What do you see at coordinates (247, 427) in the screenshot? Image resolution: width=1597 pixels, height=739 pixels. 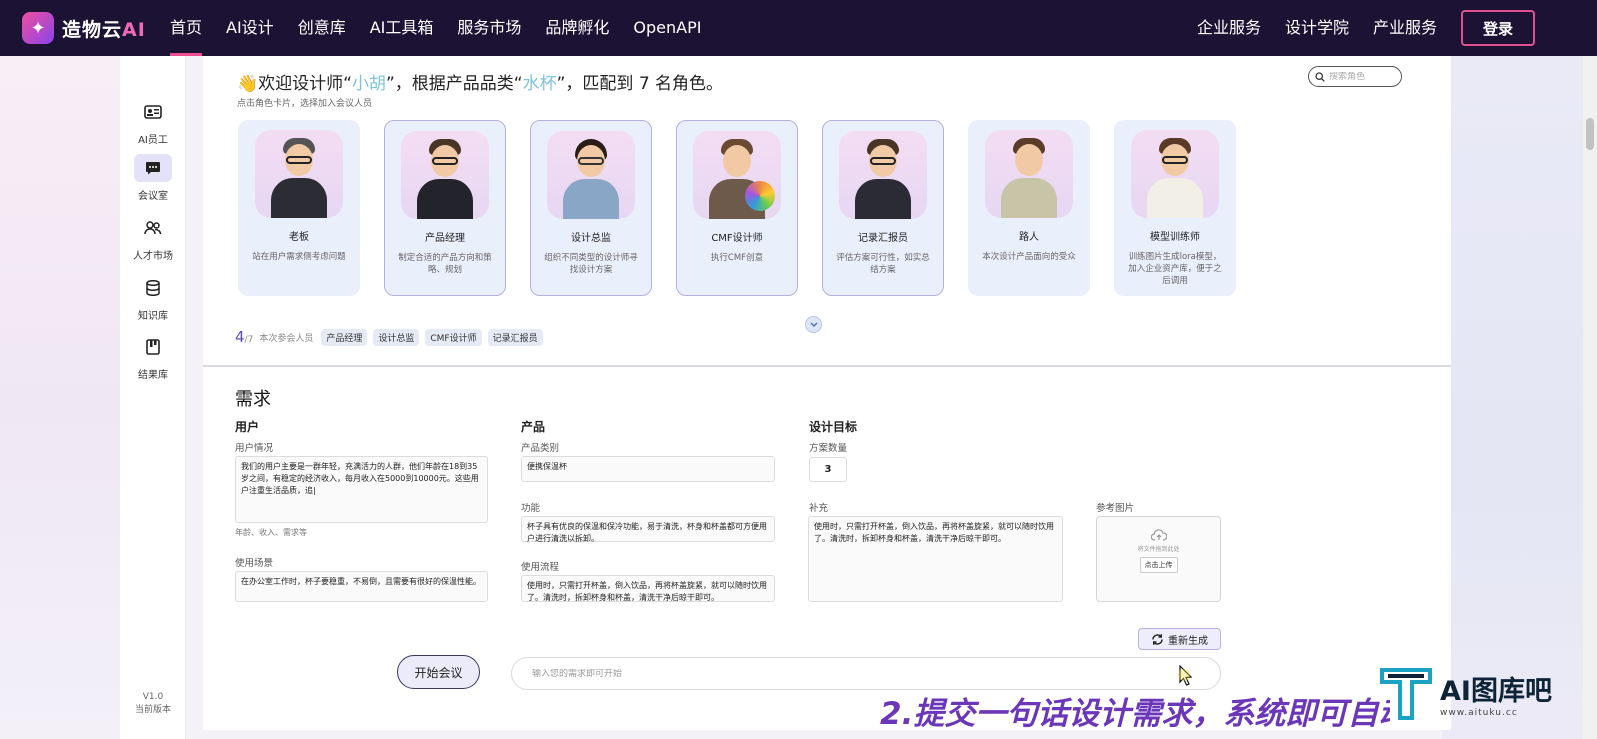 I see `user-section-title: 用户` at bounding box center [247, 427].